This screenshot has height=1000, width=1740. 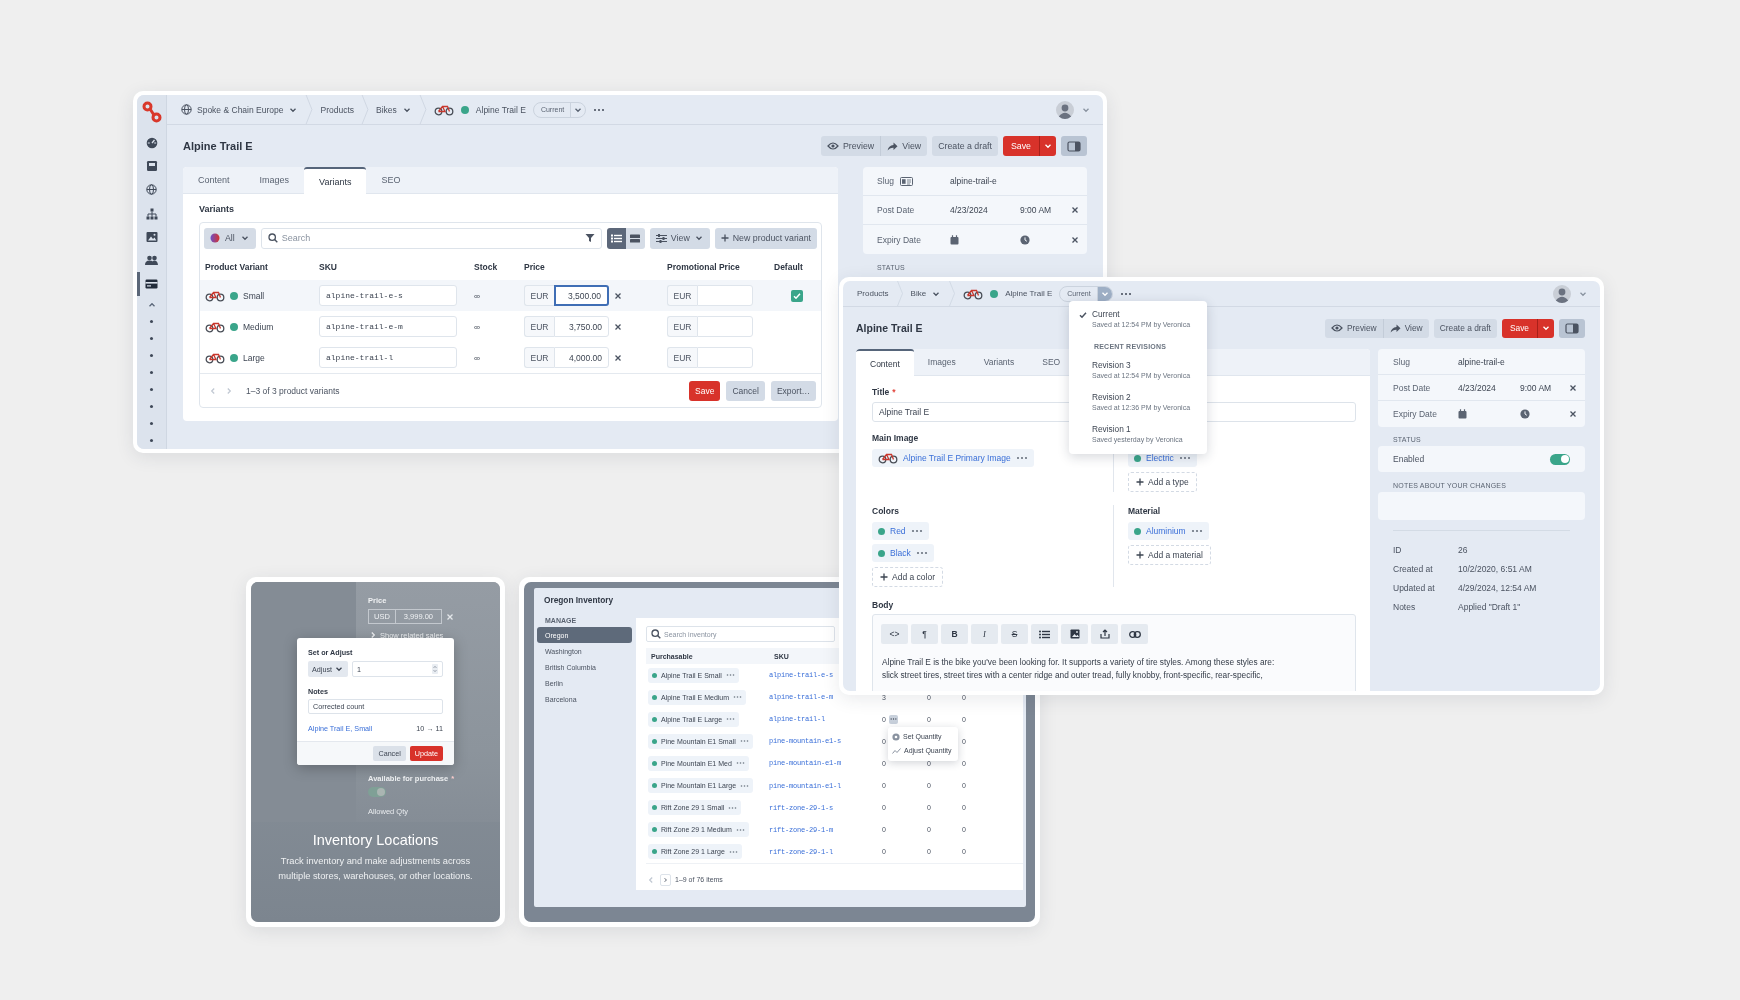 I want to click on body-text: Alpine Trail E is the bike you've been looking for. It supports a variety of tire styles. Among these styles are: slick street tires, street tires with a center ridge and outer tread, fully knobby, front-specific, rear-specific,, so click(x=1079, y=669).